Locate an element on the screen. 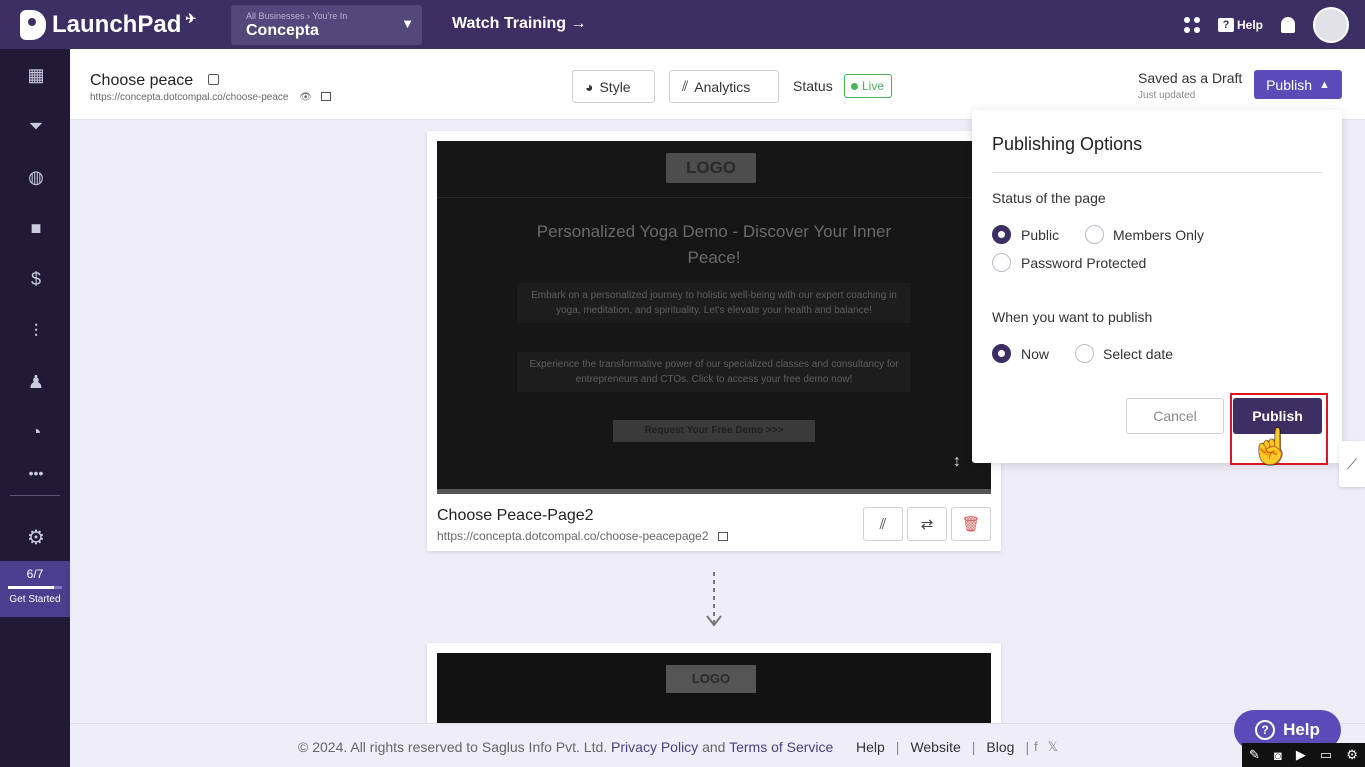  radio-select-date is located at coordinates (1084, 353).